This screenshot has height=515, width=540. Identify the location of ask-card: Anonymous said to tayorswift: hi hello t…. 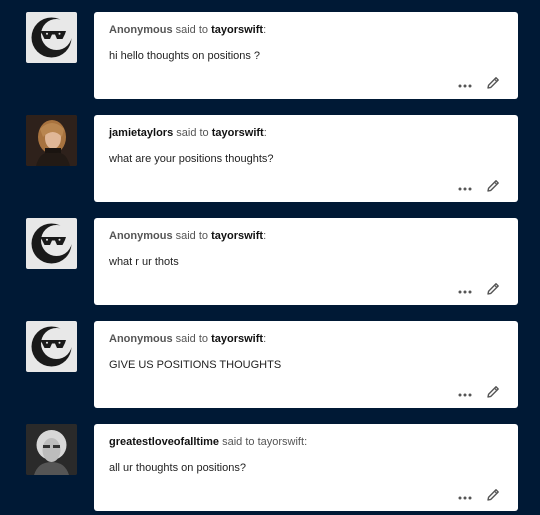
(306, 55).